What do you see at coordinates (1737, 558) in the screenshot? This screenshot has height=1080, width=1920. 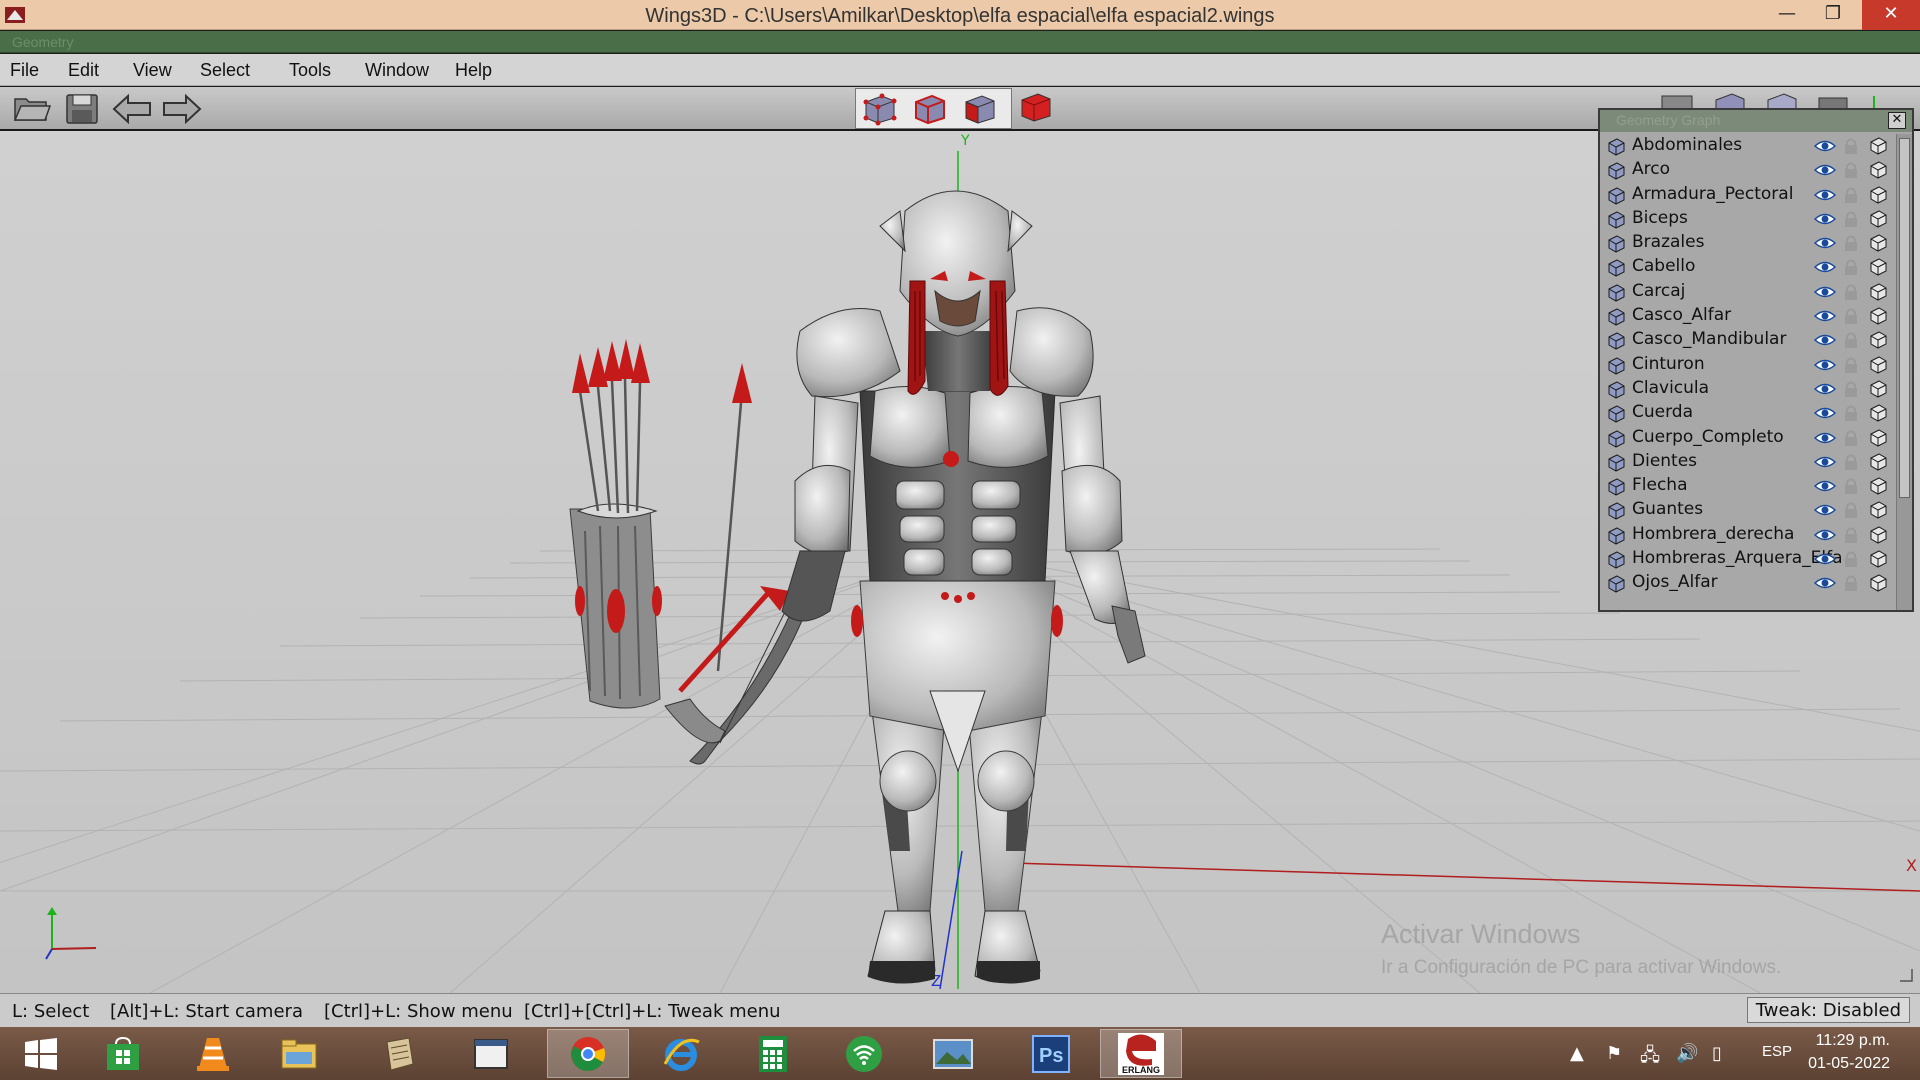 I see `object-name: Hombreras_Arquera_Elfa` at bounding box center [1737, 558].